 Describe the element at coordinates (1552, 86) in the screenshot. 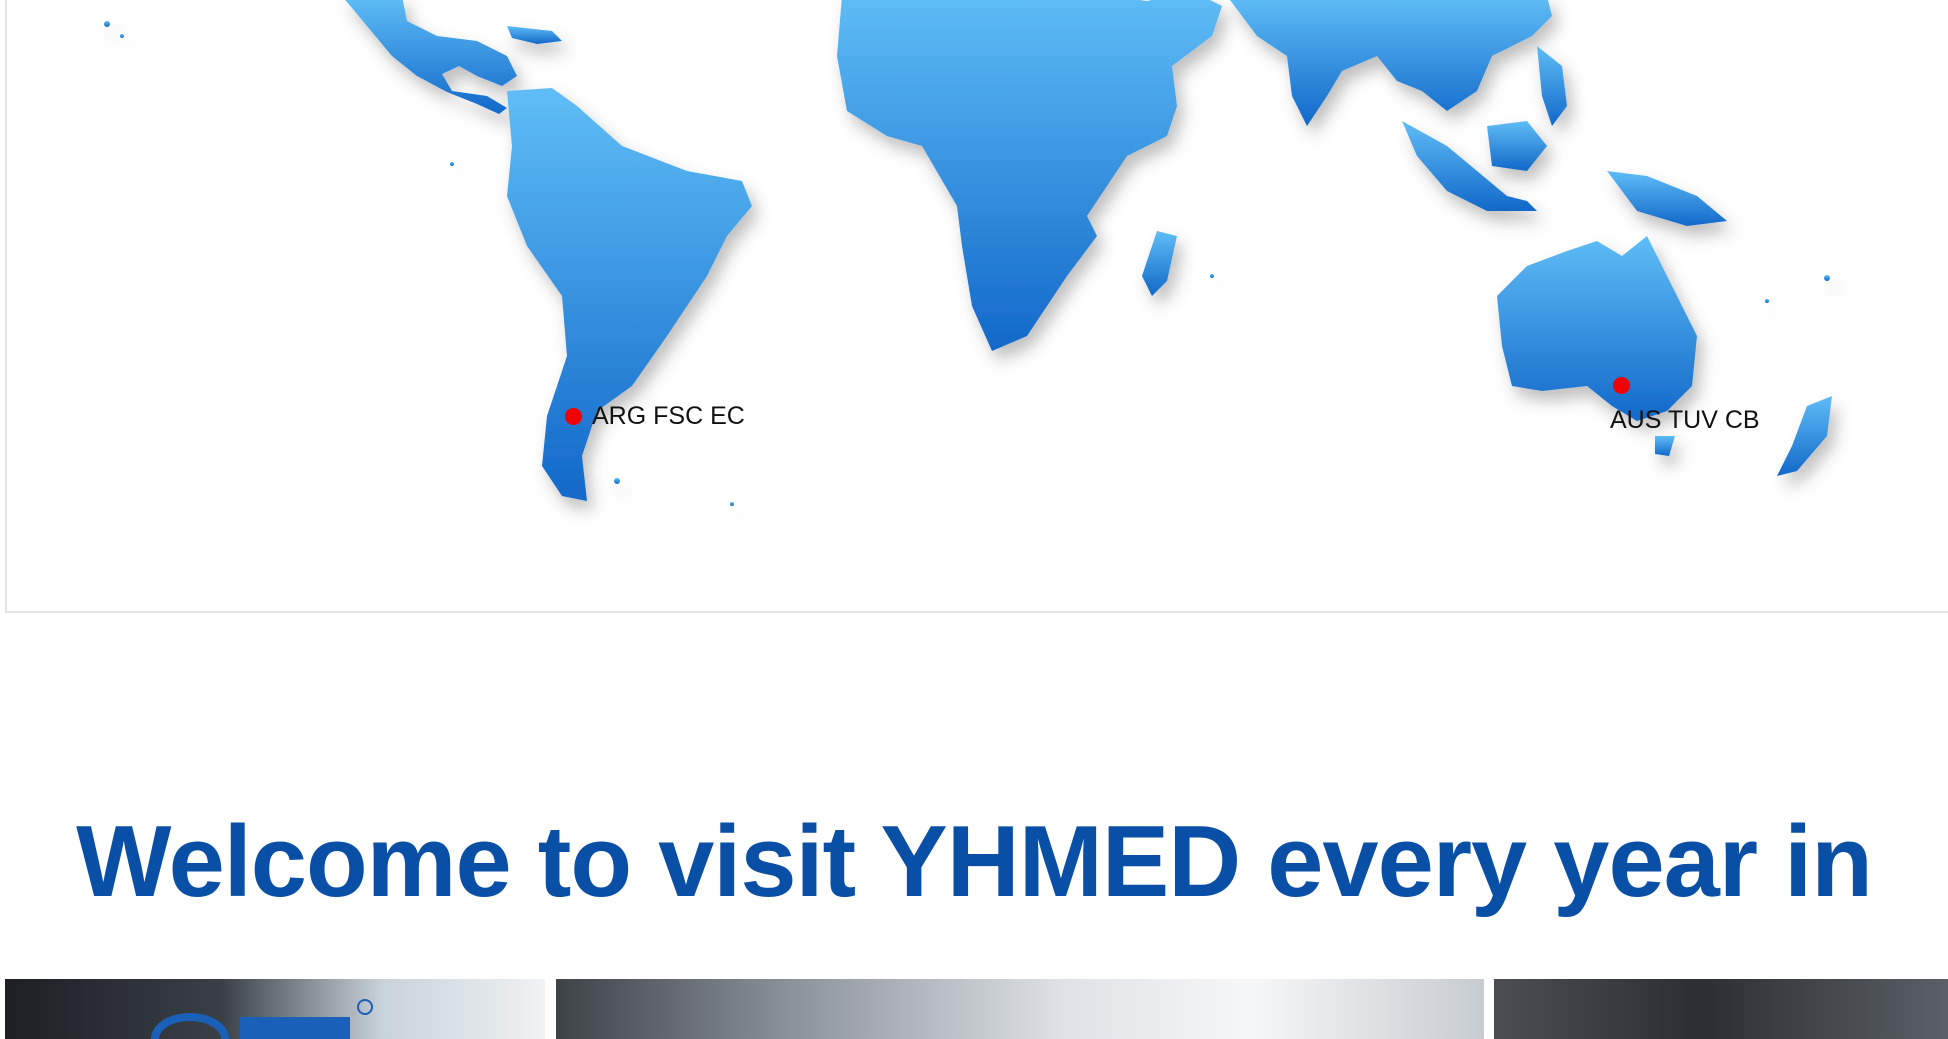

I see `japan-islands` at that location.